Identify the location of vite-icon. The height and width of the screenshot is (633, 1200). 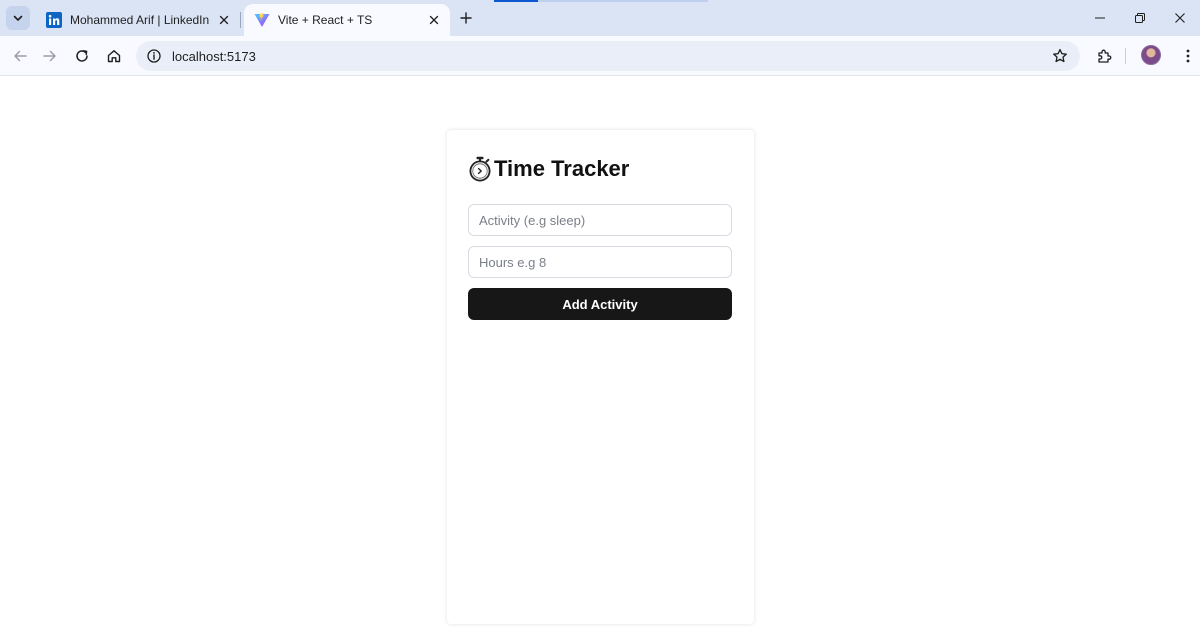
(262, 19).